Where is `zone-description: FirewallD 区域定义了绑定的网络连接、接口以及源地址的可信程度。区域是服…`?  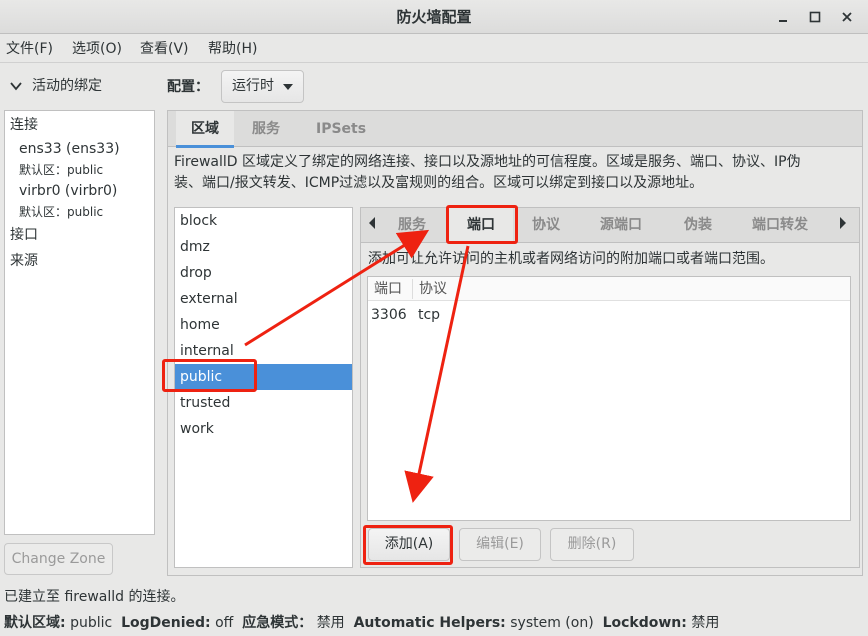 zone-description: FirewallD 区域定义了绑定的网络连接、接口以及源地址的可信程度。区域是服… is located at coordinates (487, 172).